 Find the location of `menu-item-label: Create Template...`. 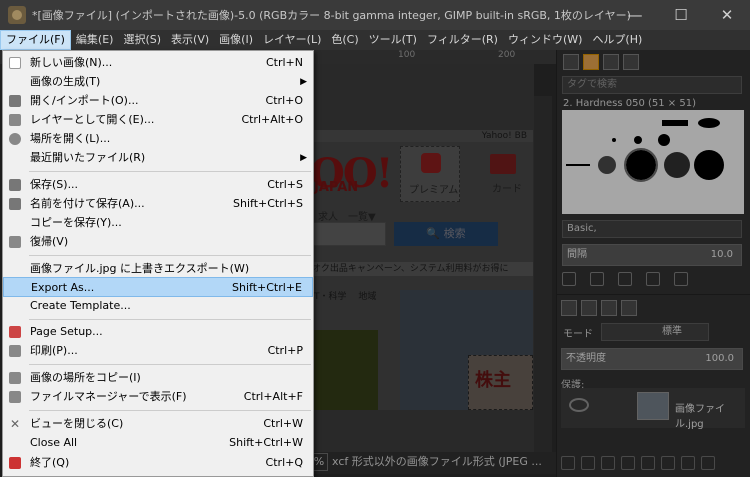

menu-item-label: Create Template... is located at coordinates (80, 305).